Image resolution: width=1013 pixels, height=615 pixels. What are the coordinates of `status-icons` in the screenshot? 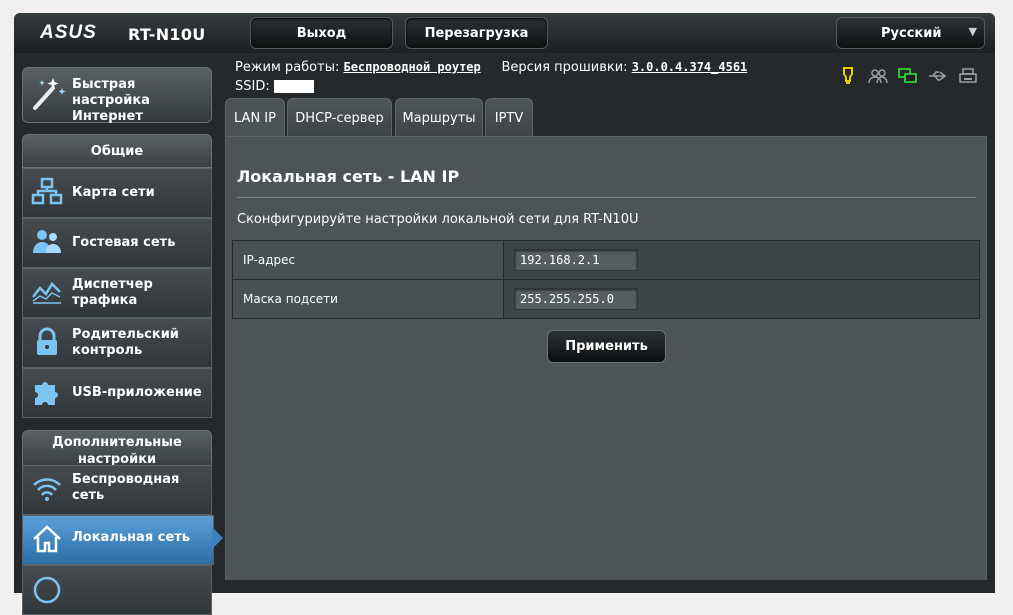 It's located at (908, 76).